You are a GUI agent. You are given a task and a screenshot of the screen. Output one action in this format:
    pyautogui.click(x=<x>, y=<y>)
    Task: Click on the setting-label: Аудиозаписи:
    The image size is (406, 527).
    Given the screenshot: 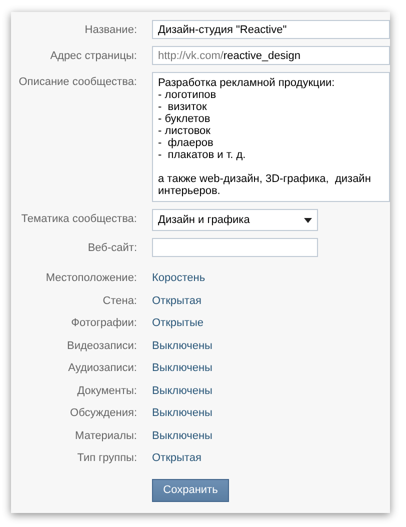 What is the action you would take?
    pyautogui.click(x=102, y=367)
    